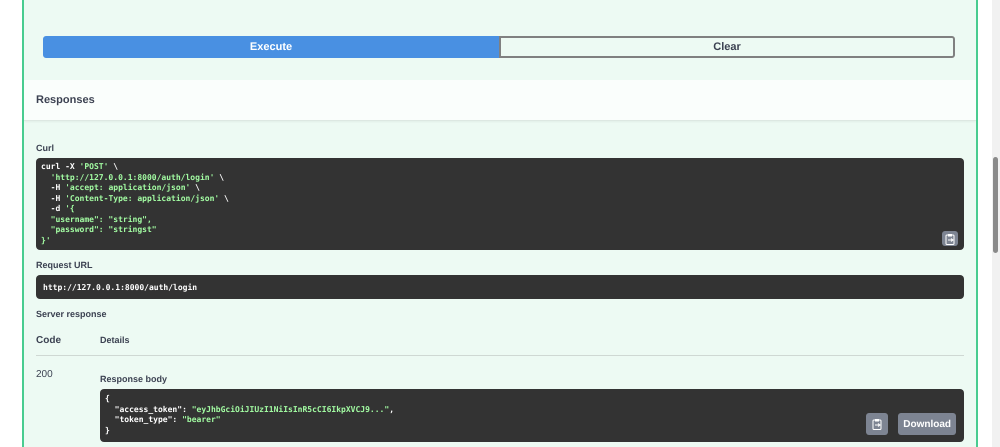  I want to click on scrollbar, so click(996, 223).